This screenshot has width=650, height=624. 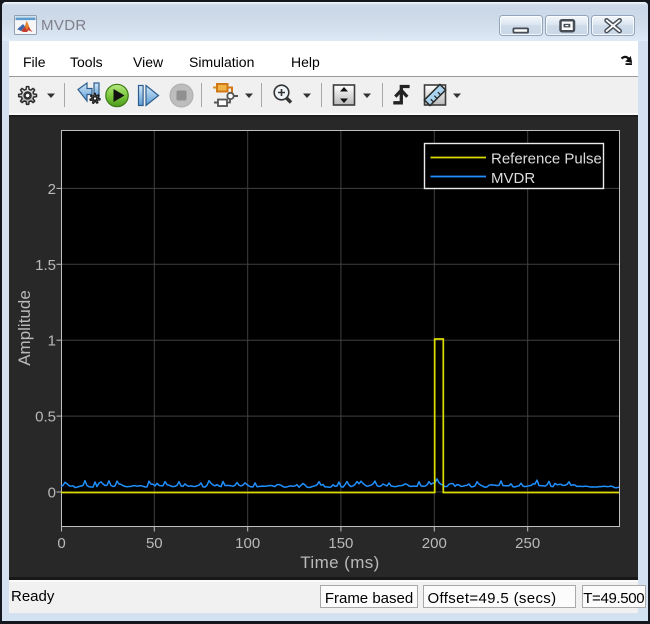 What do you see at coordinates (52, 341) in the screenshot?
I see `svg-text: 1` at bounding box center [52, 341].